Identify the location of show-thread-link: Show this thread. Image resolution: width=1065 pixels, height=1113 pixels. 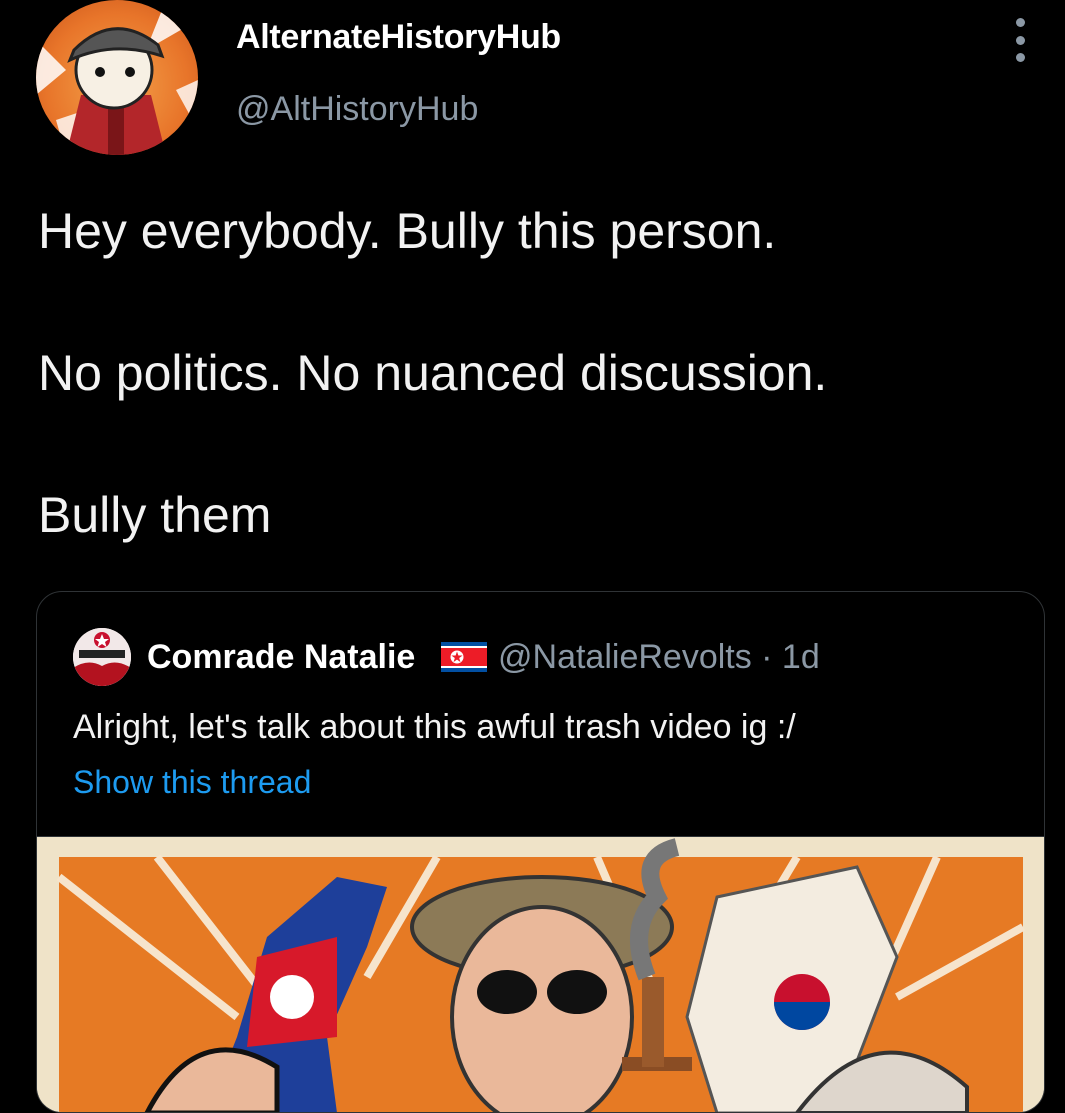
(192, 782).